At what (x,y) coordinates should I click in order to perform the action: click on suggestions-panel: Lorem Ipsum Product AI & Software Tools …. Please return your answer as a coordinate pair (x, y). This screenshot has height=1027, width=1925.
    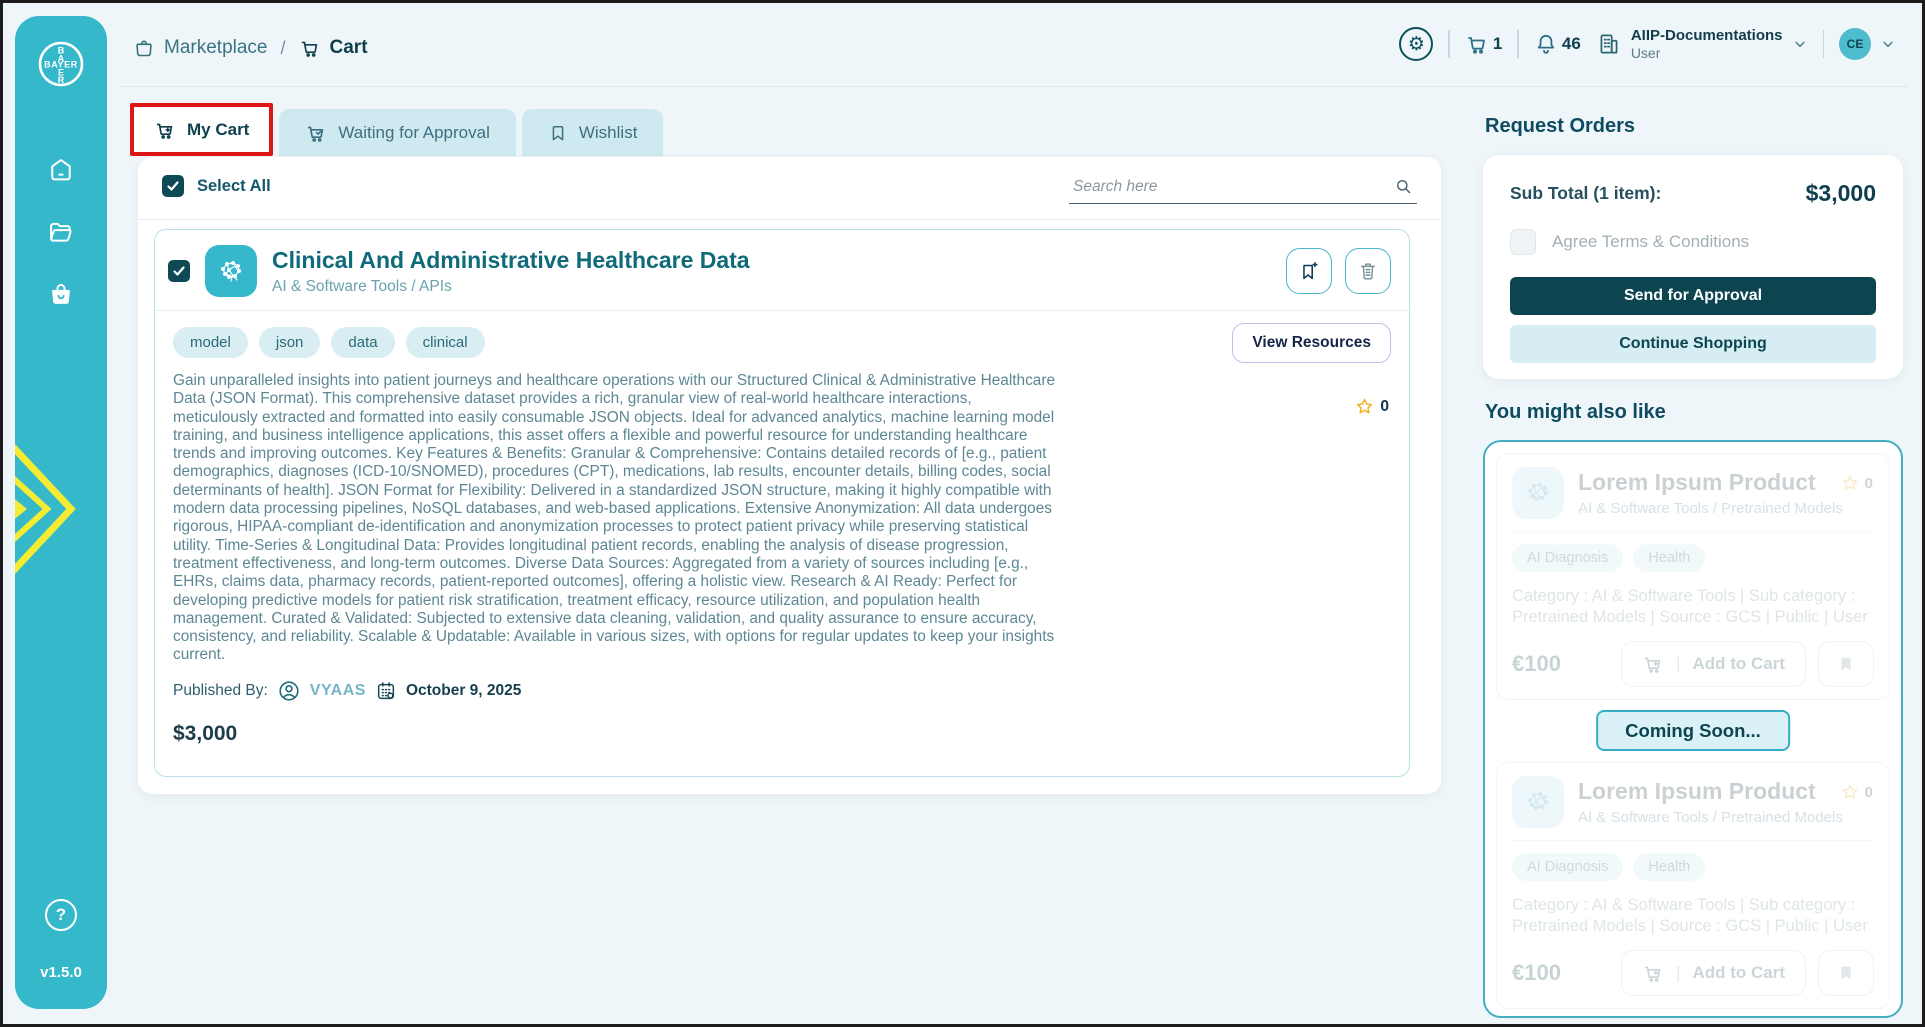
    Looking at the image, I should click on (1693, 729).